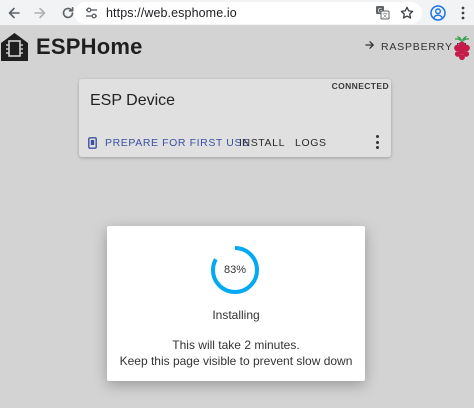  What do you see at coordinates (438, 13) in the screenshot?
I see `profile-icon` at bounding box center [438, 13].